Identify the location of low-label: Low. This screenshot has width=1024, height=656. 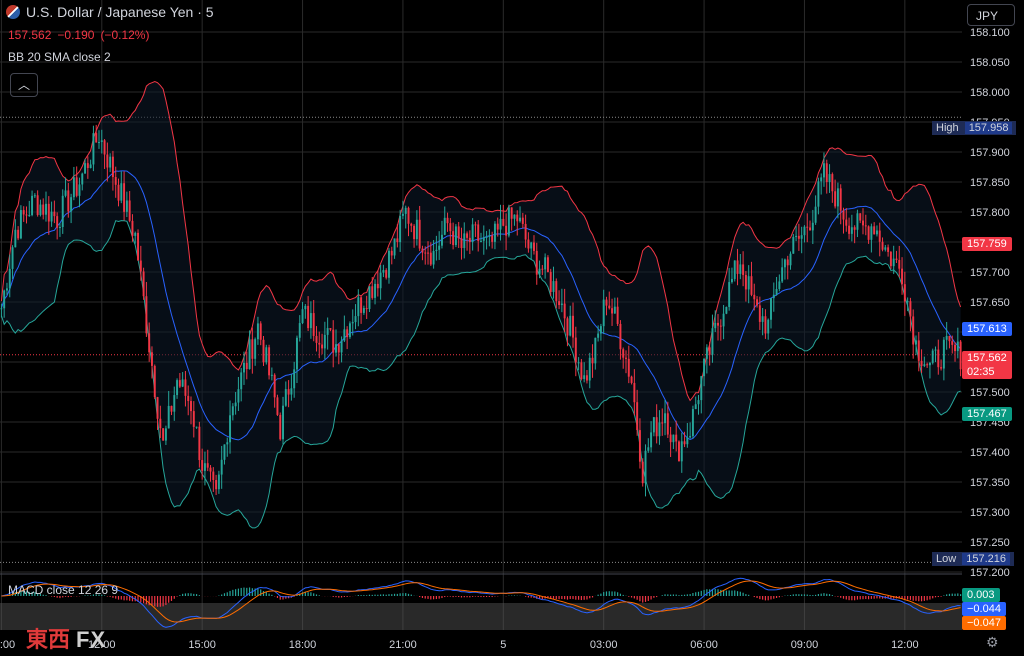
(946, 559).